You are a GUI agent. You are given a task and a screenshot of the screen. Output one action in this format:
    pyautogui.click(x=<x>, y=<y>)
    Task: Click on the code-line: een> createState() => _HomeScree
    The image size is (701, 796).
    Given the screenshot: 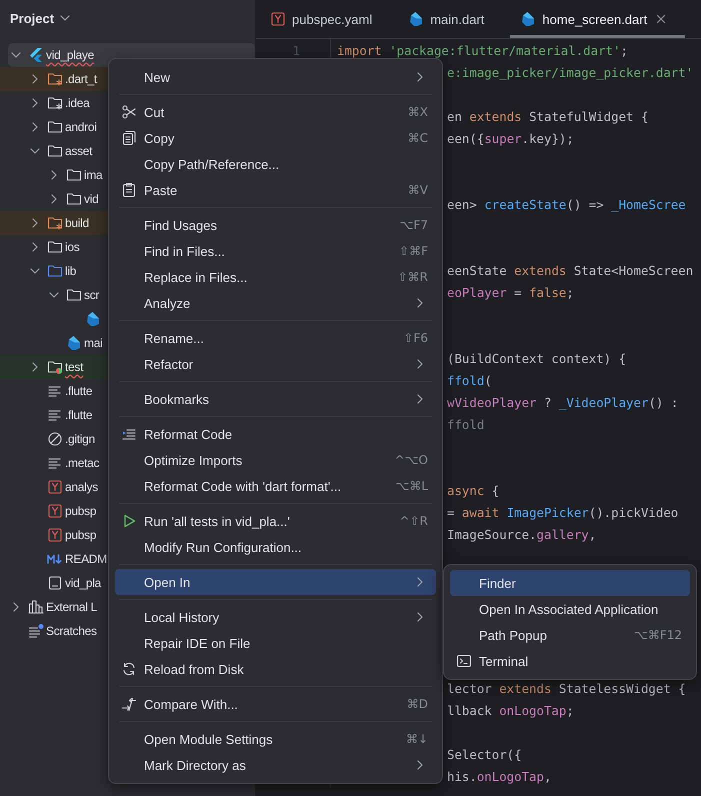 What is the action you would take?
    pyautogui.click(x=566, y=204)
    